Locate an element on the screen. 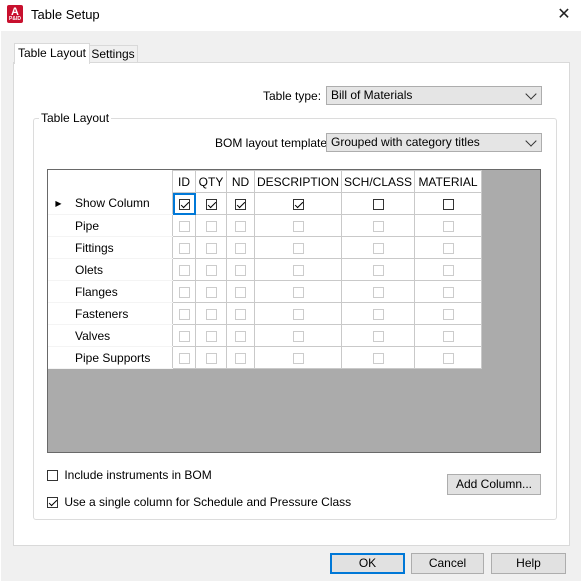  include-instruments-label: Include instruments in BOM is located at coordinates (138, 475).